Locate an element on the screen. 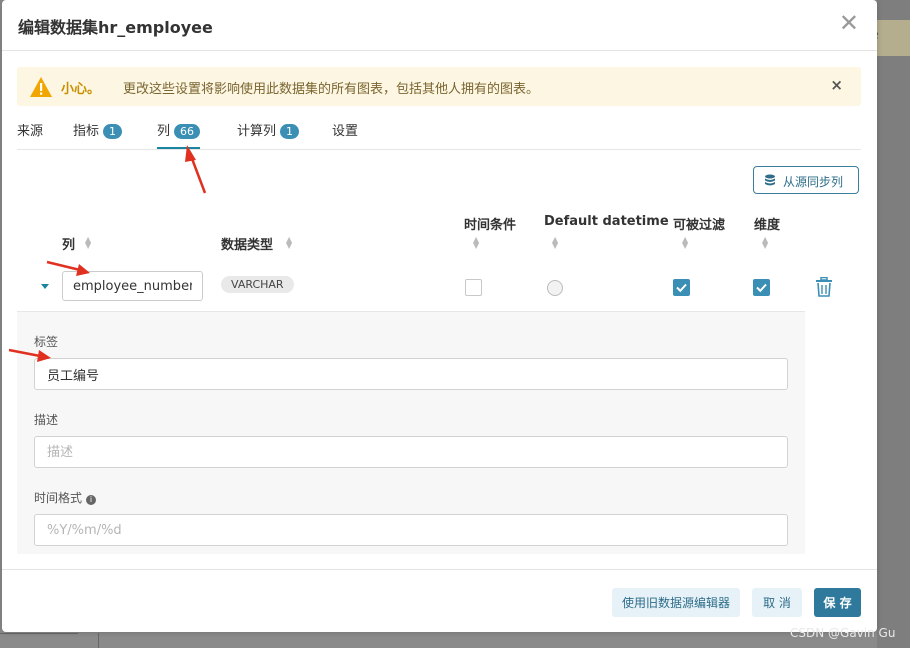 Image resolution: width=910 pixels, height=648 pixels. description-input is located at coordinates (411, 452).